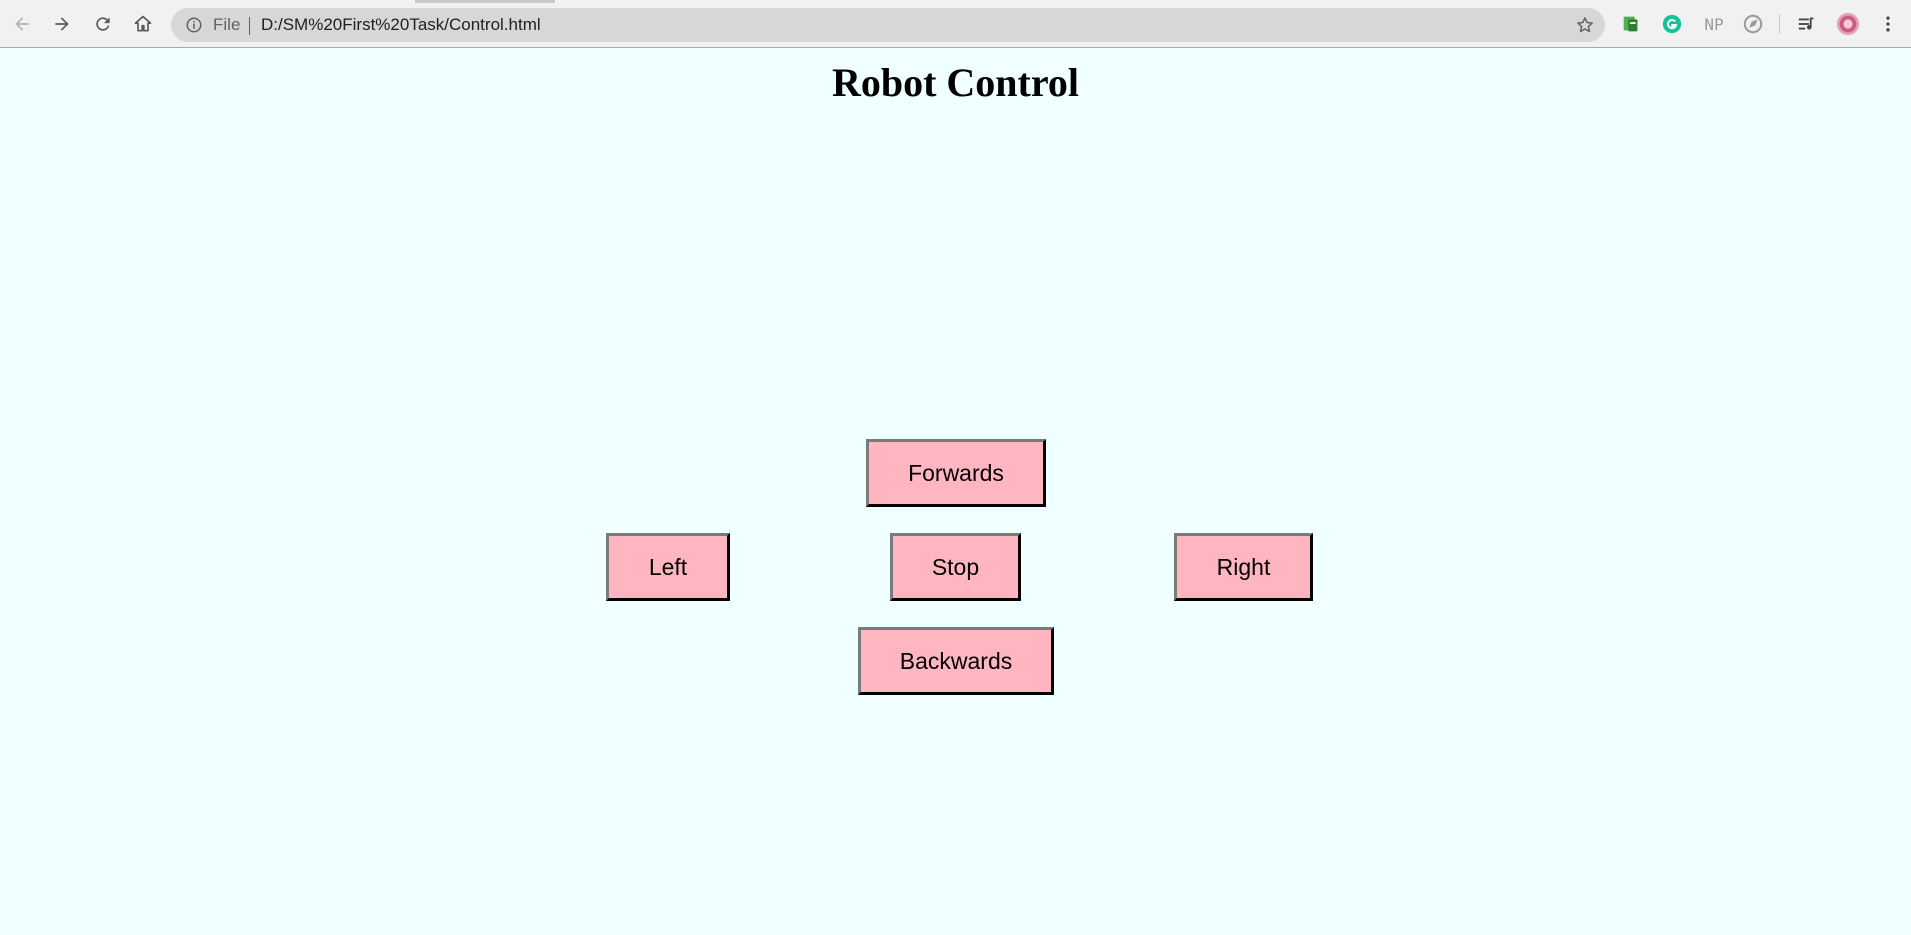  I want to click on grammarly-button, so click(1672, 24).